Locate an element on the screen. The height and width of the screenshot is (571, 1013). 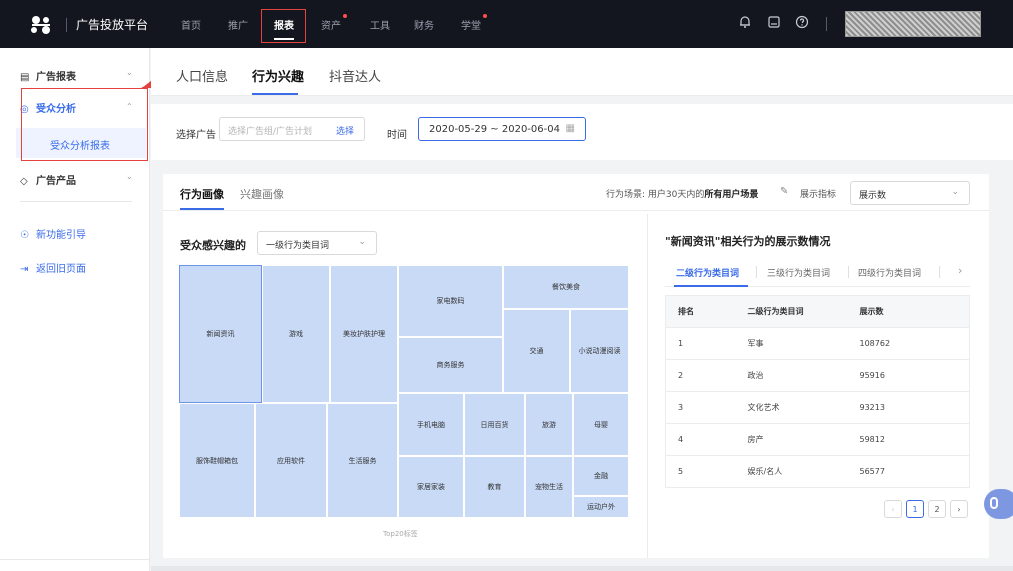
column-header: 二级行为类目词 is located at coordinates (791, 311).